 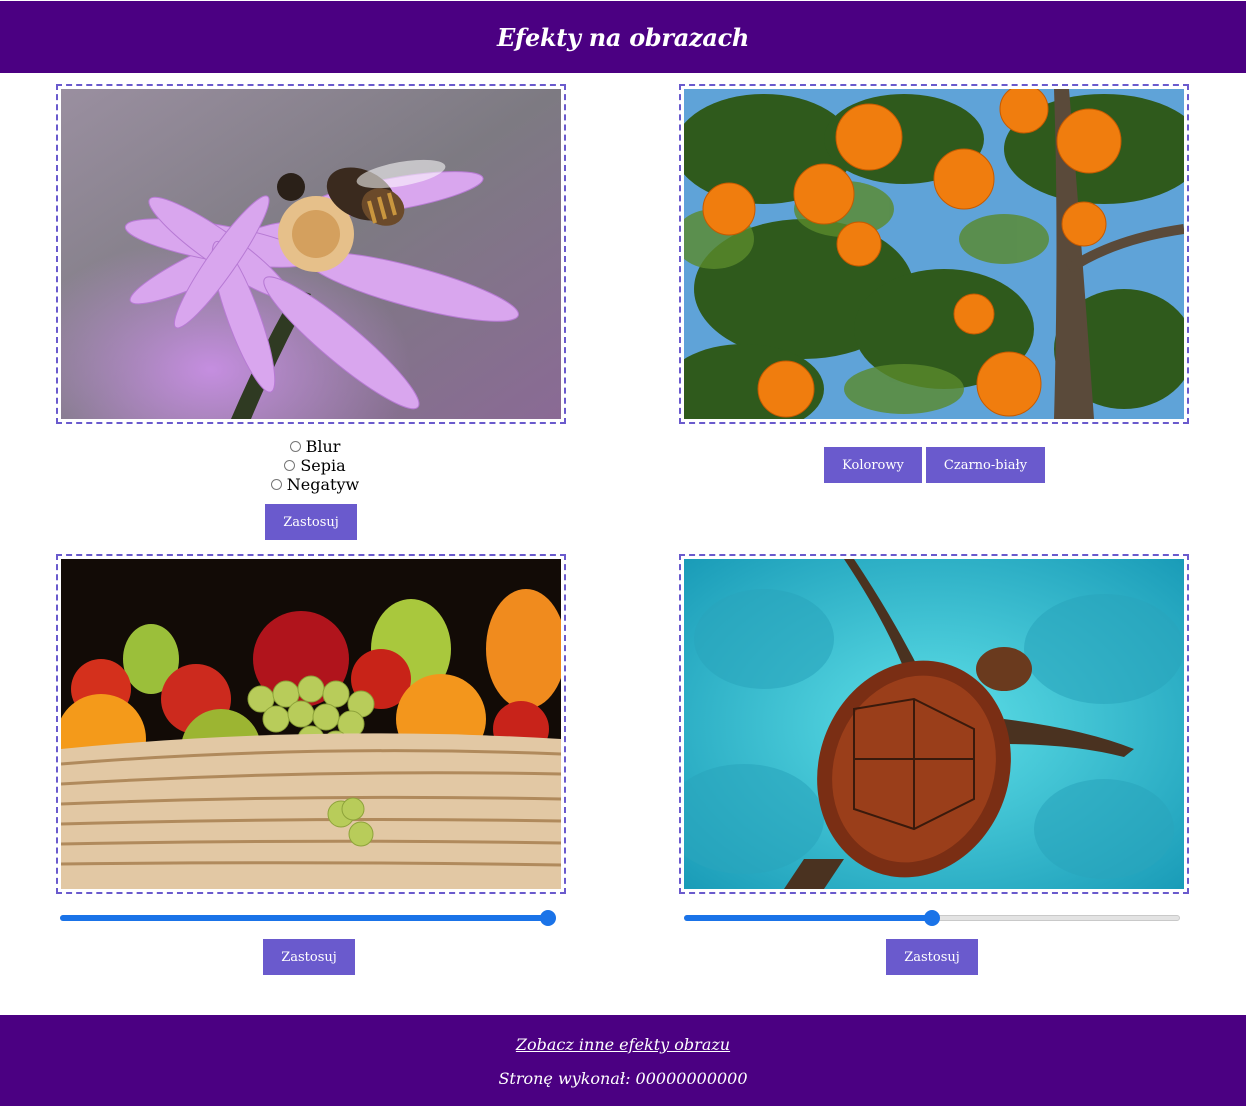 I want to click on orange-tree-image, so click(x=934, y=254).